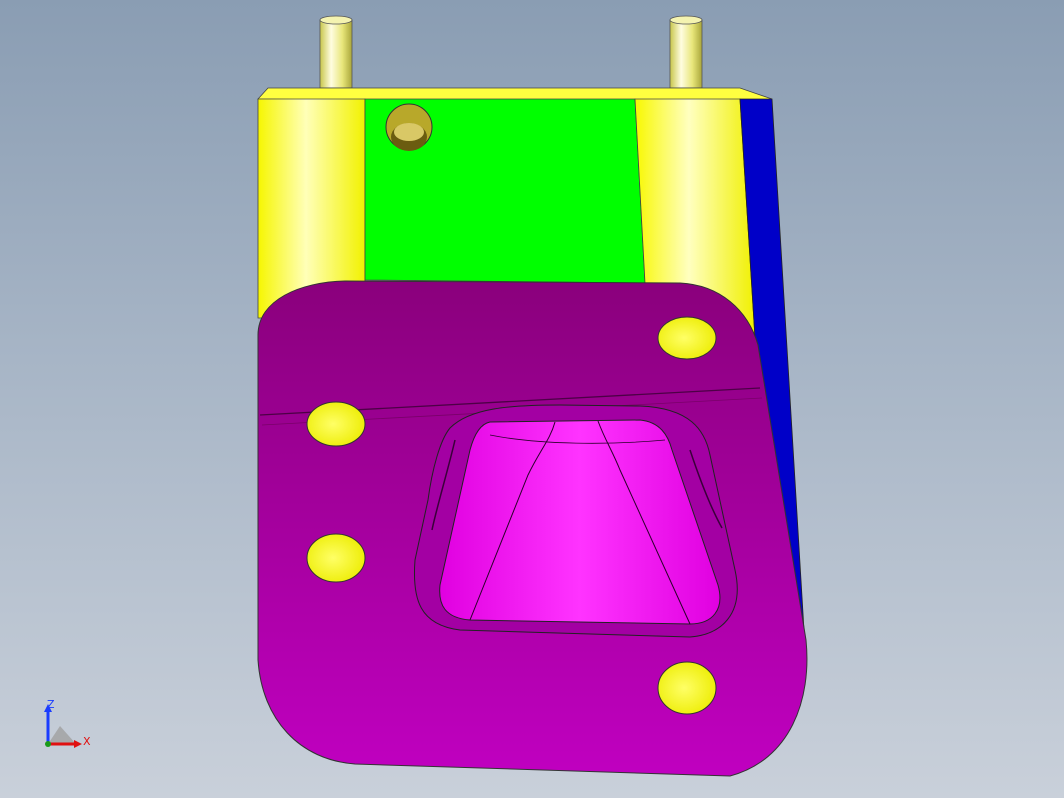  Describe the element at coordinates (687, 688) in the screenshot. I see `plate-hole-bottom-right` at that location.